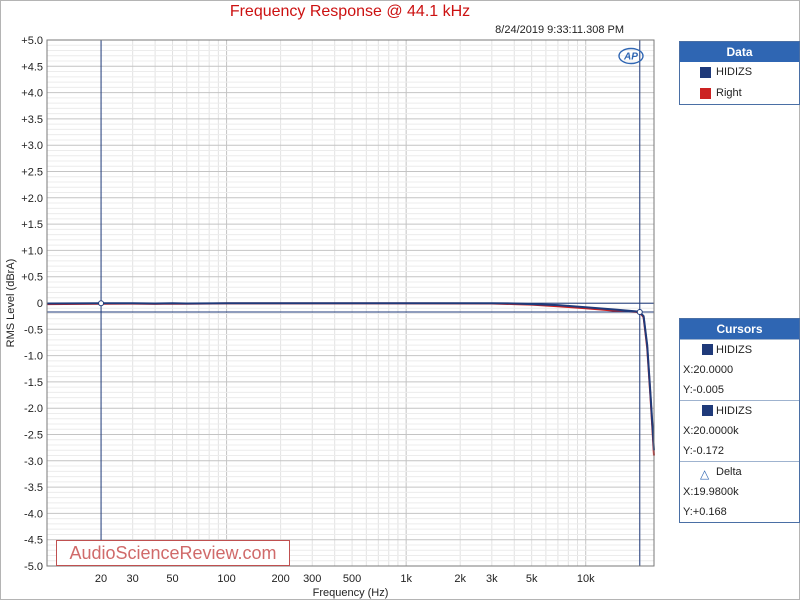  I want to click on y-tick-label: -4.5, so click(33, 541).